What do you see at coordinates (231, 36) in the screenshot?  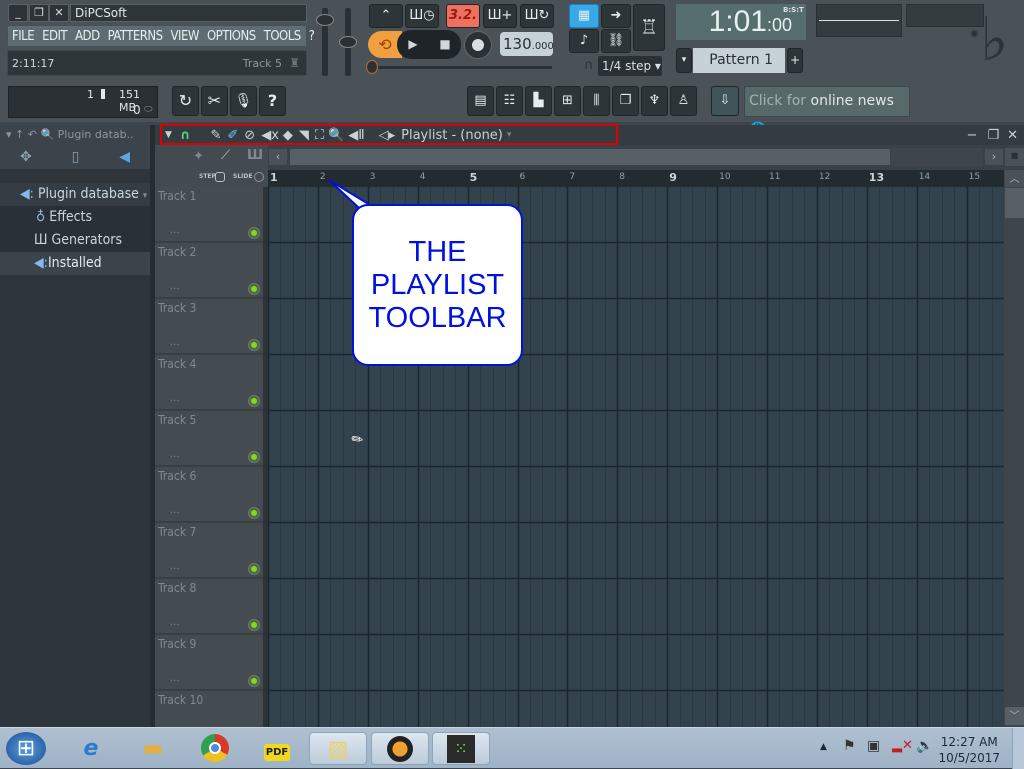 I see `menu-options: OPTIONS` at bounding box center [231, 36].